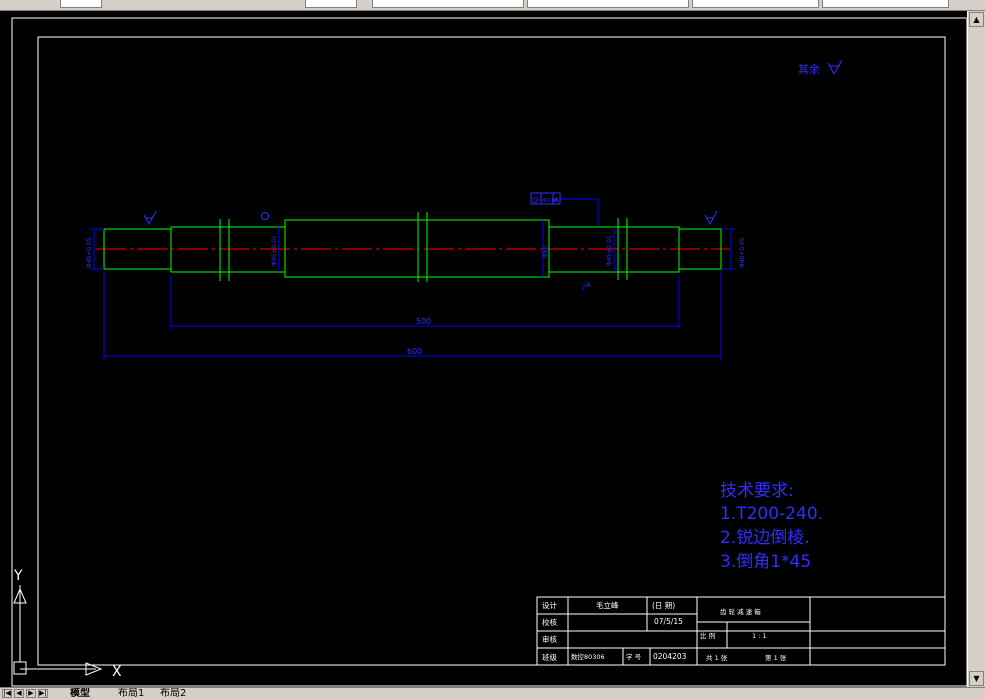 The width and height of the screenshot is (985, 699). What do you see at coordinates (80, 693) in the screenshot?
I see `tab-model: 模型` at bounding box center [80, 693].